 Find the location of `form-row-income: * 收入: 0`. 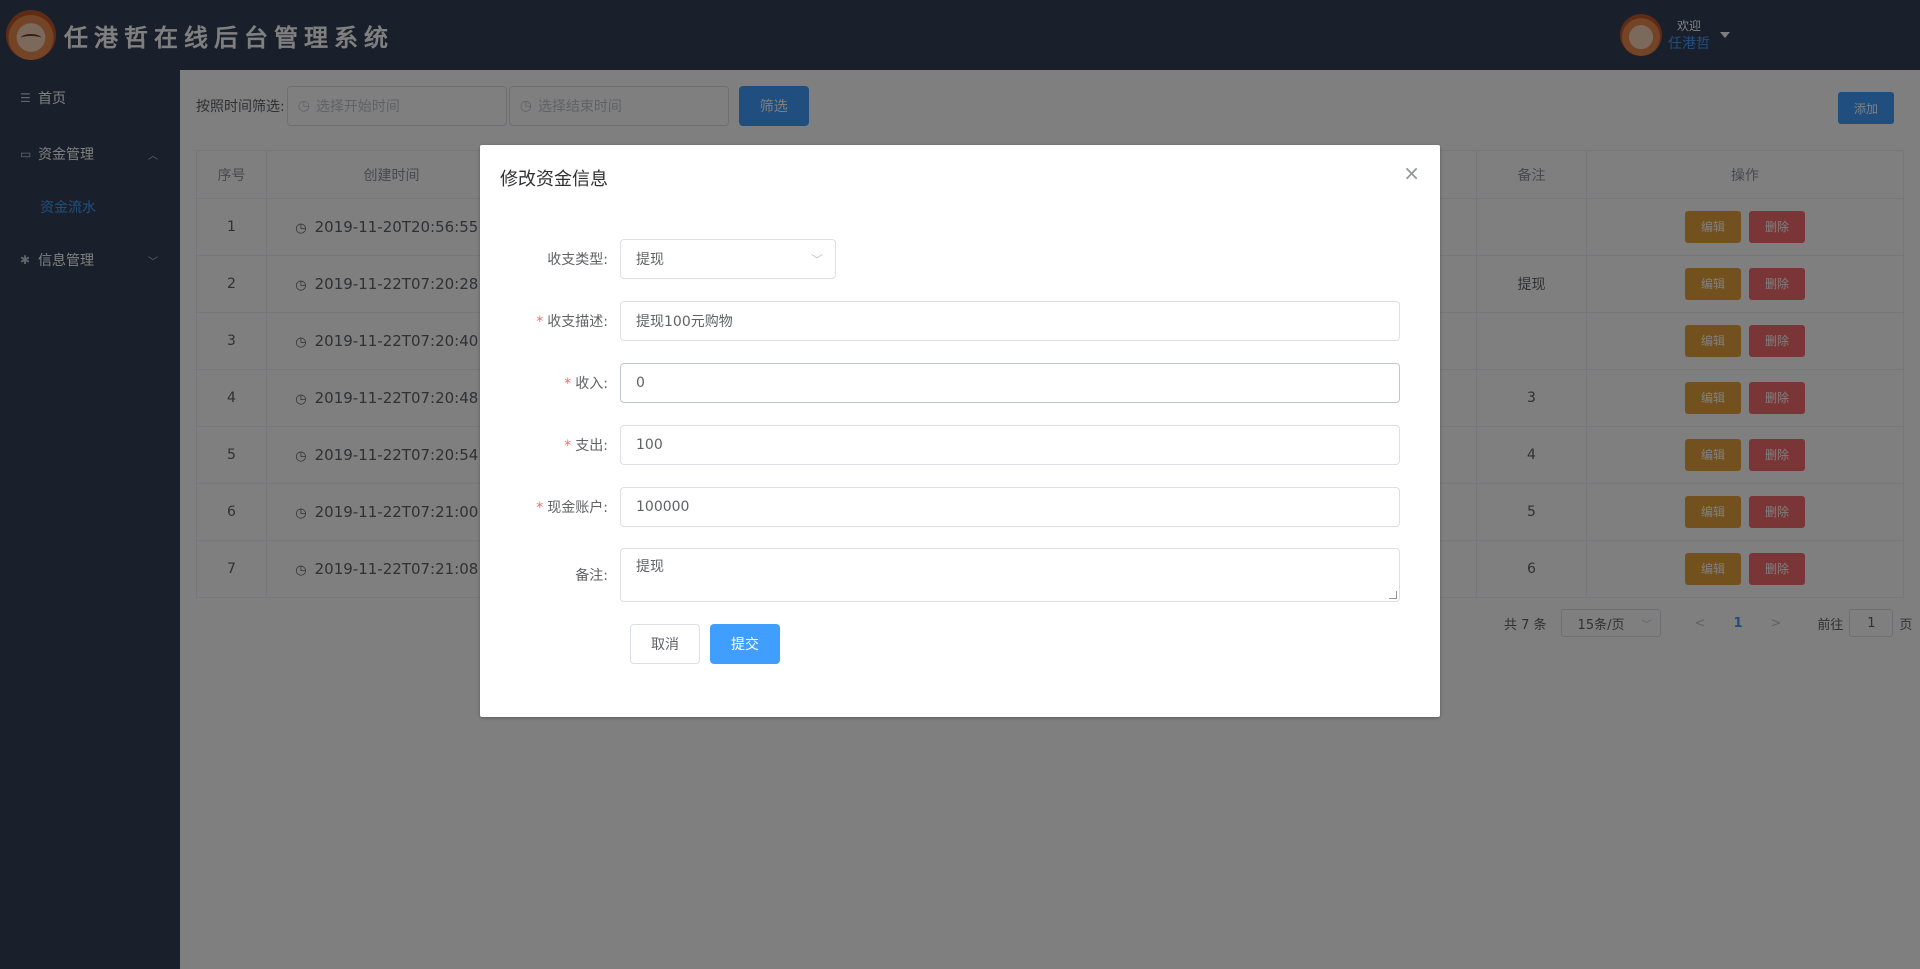

form-row-income: * 收入: 0 is located at coordinates (940, 383).